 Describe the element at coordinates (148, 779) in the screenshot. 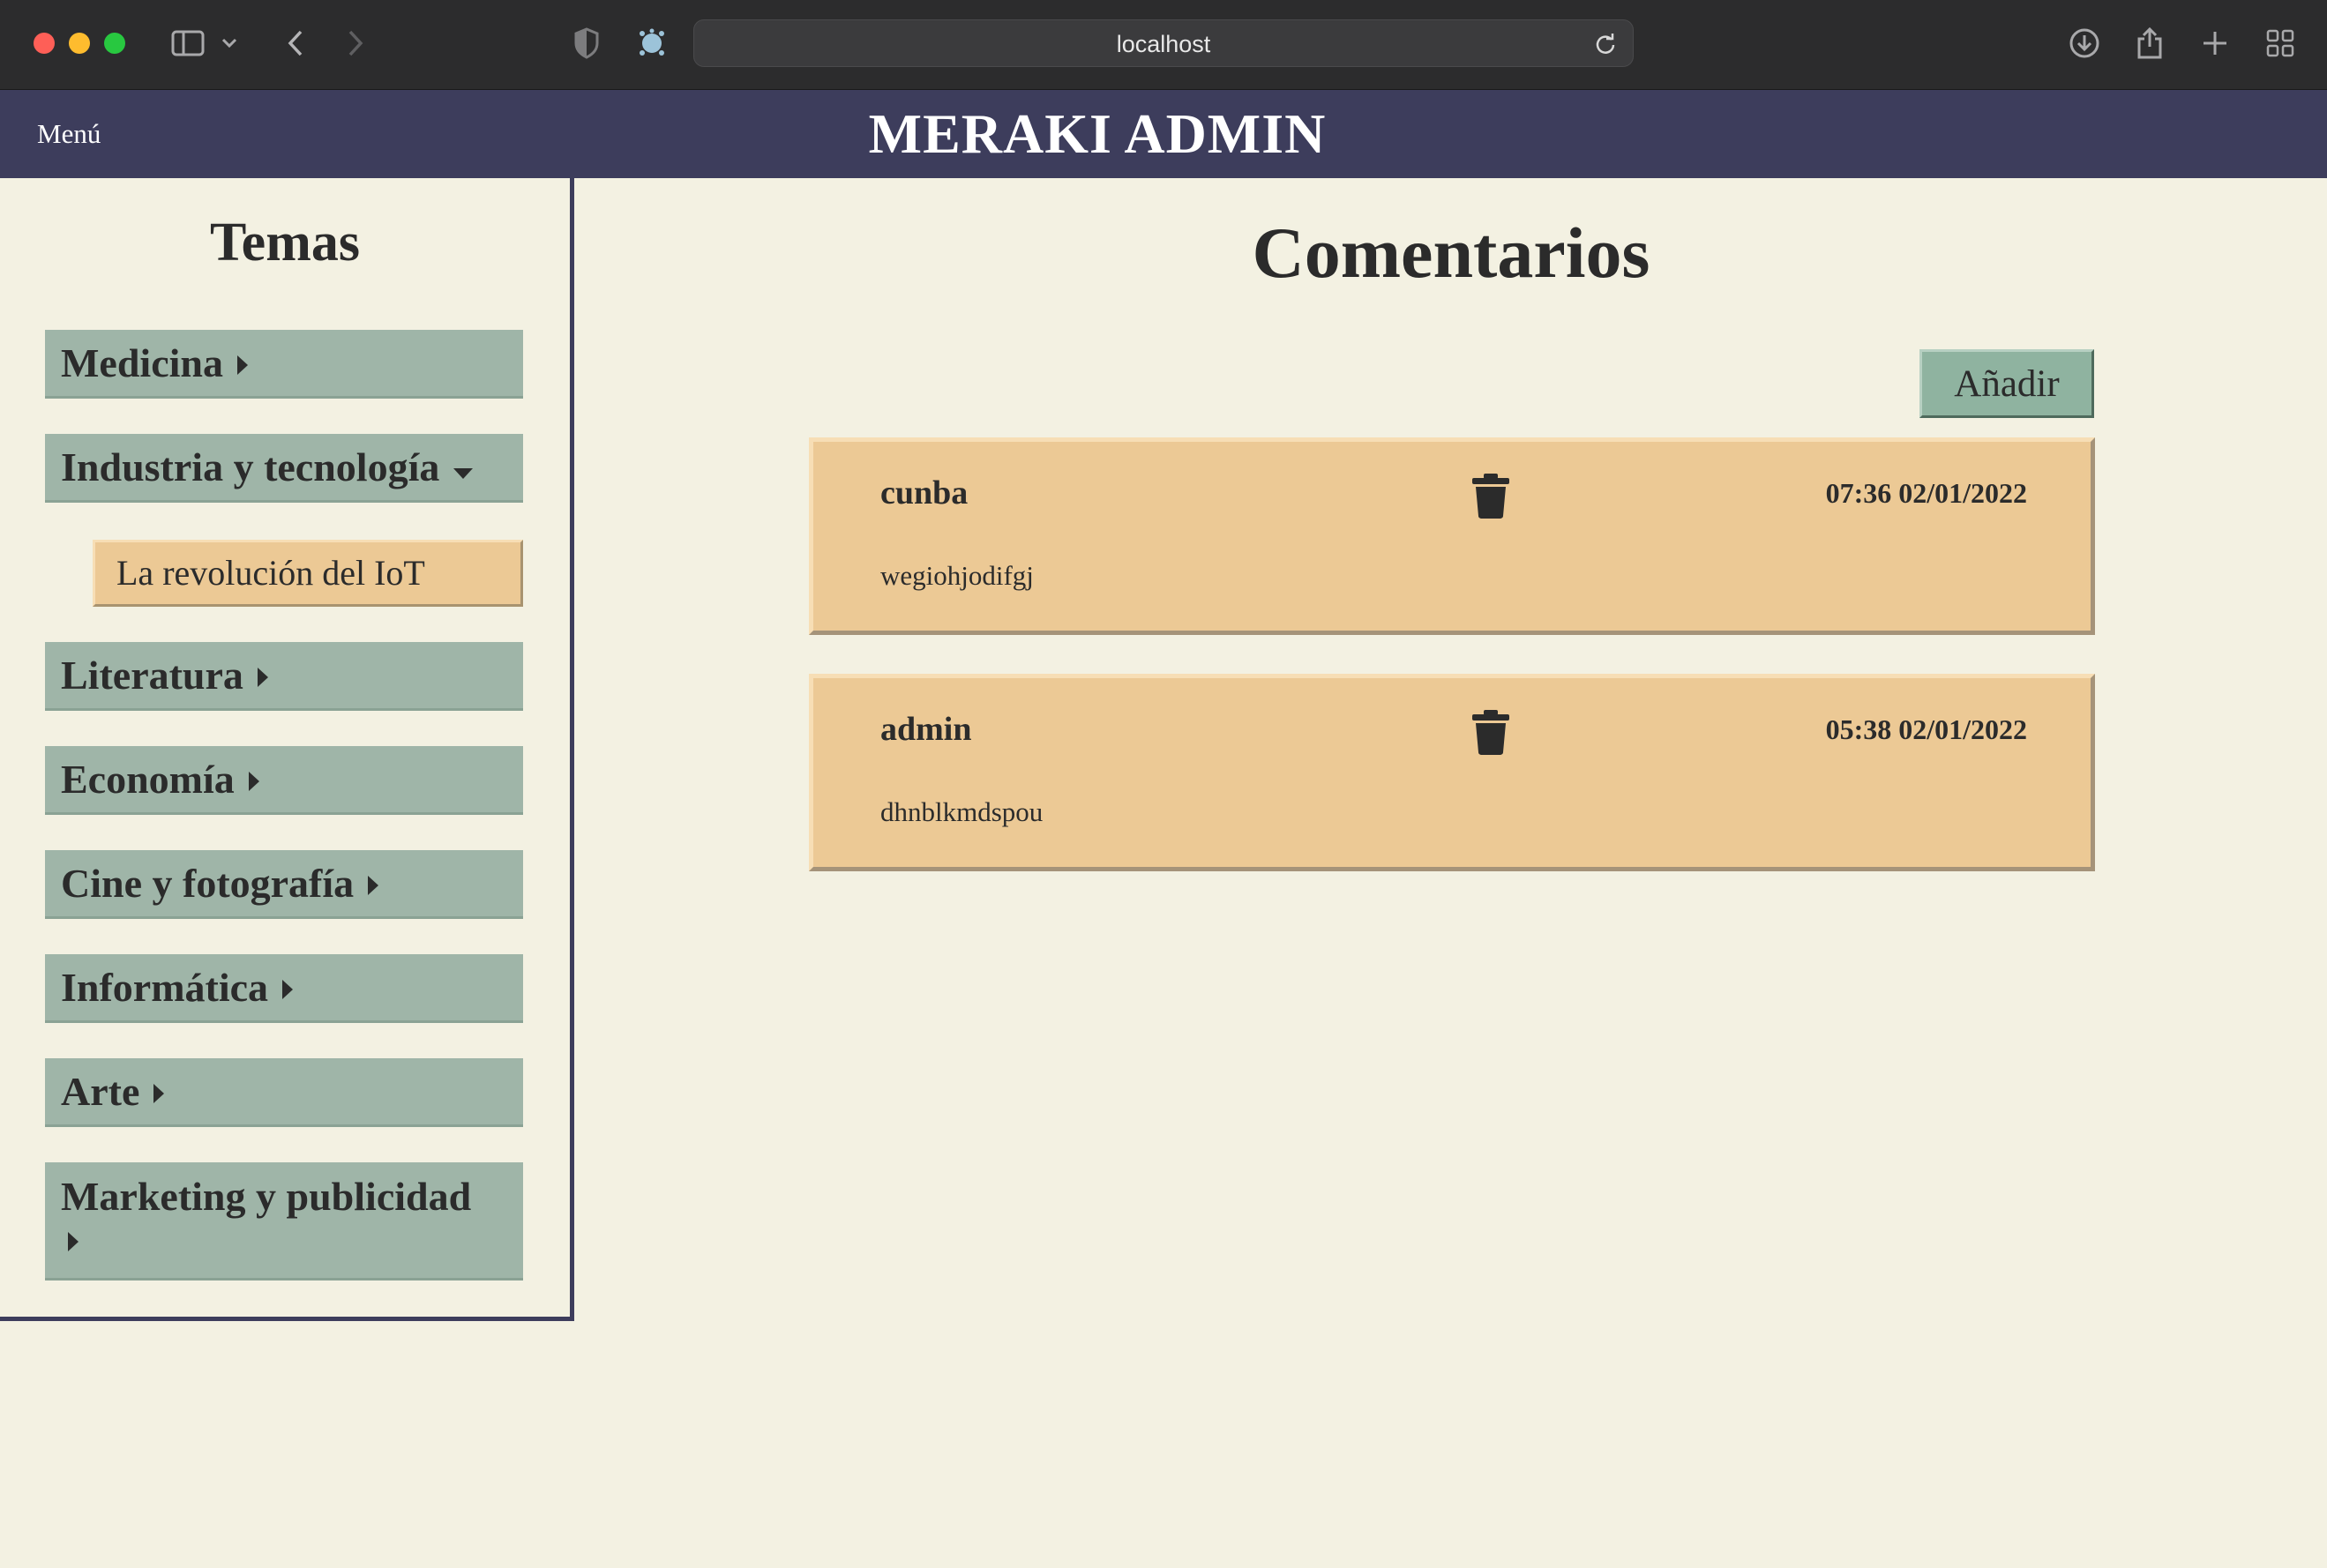

I see `topic-label: Economía` at that location.